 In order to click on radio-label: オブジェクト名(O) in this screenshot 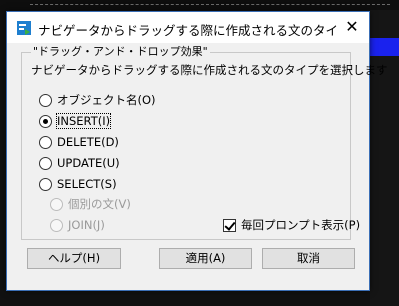, I will do `click(106, 100)`.